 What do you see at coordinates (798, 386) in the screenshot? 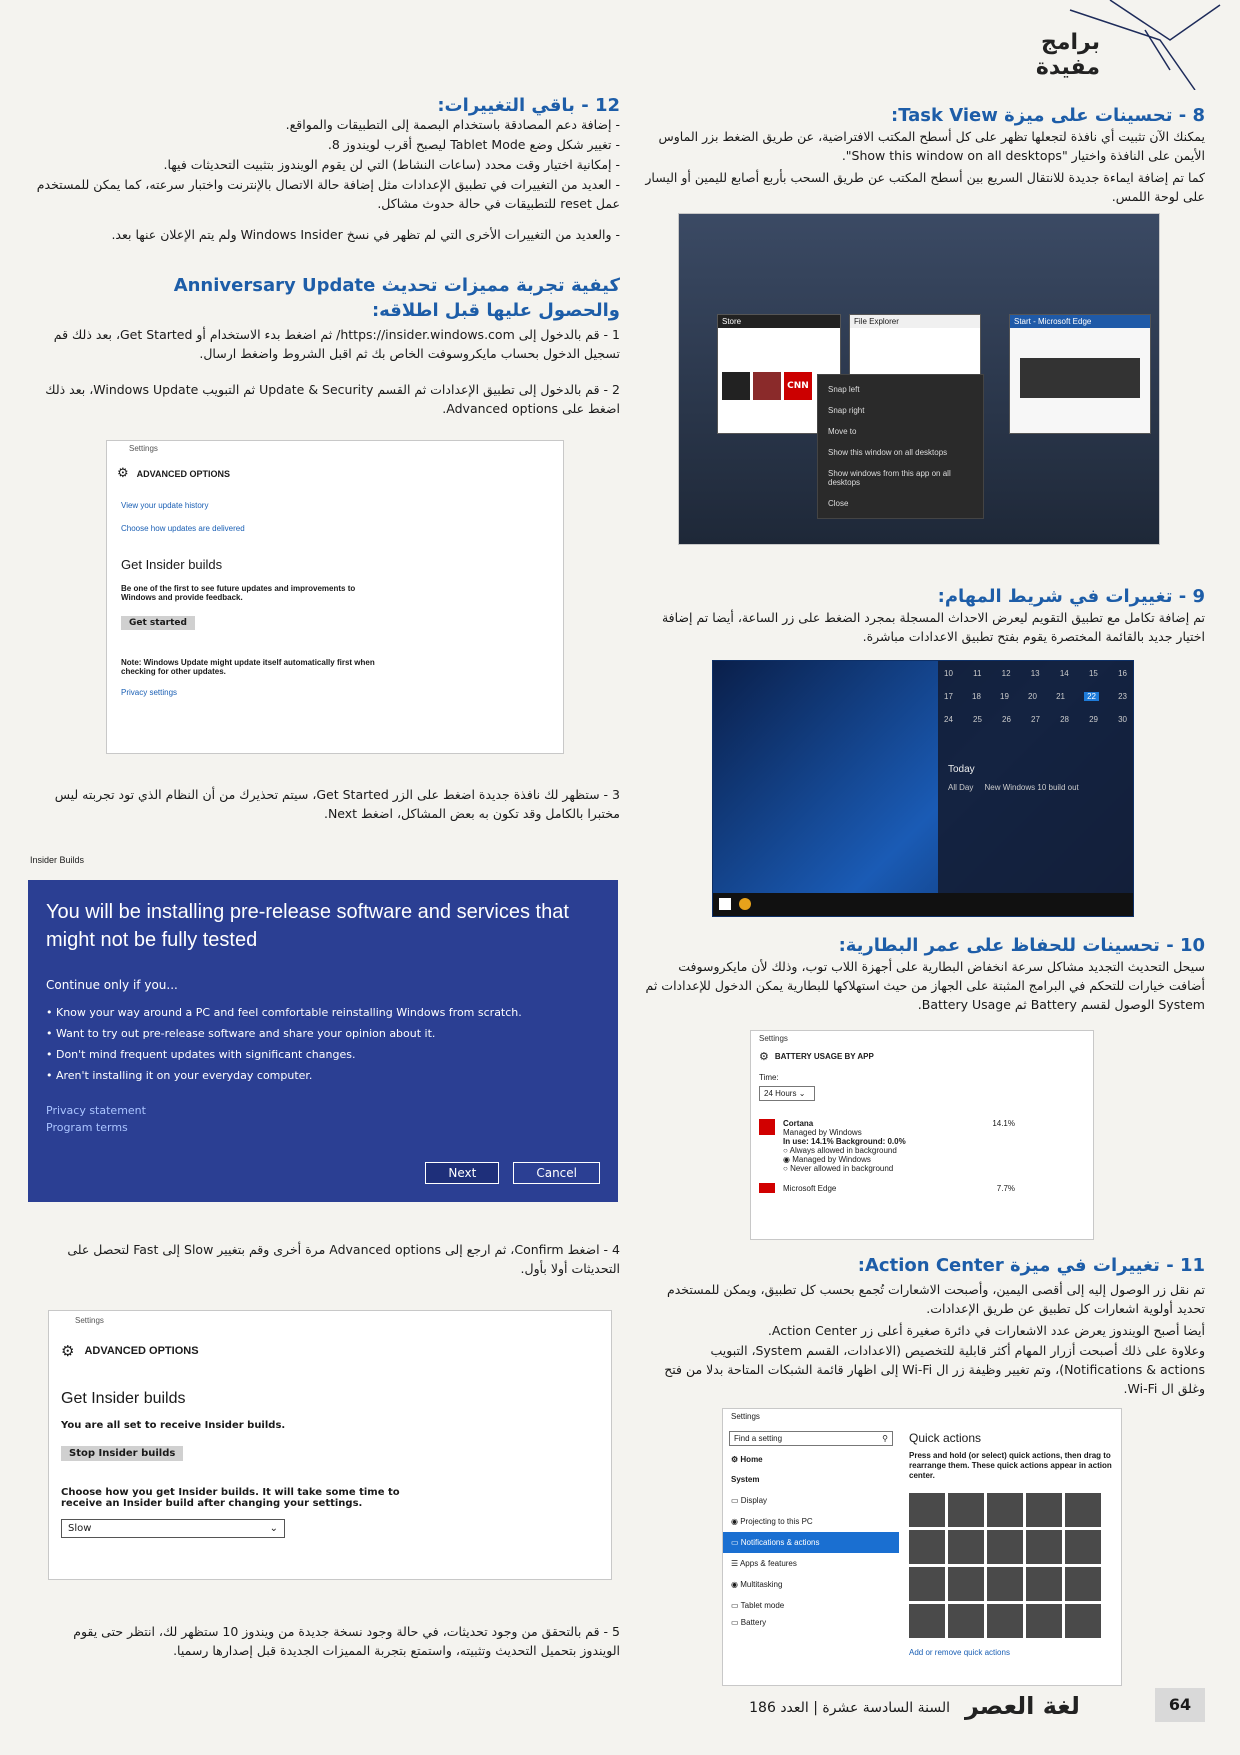
I see `cnn-tile: CNN` at bounding box center [798, 386].